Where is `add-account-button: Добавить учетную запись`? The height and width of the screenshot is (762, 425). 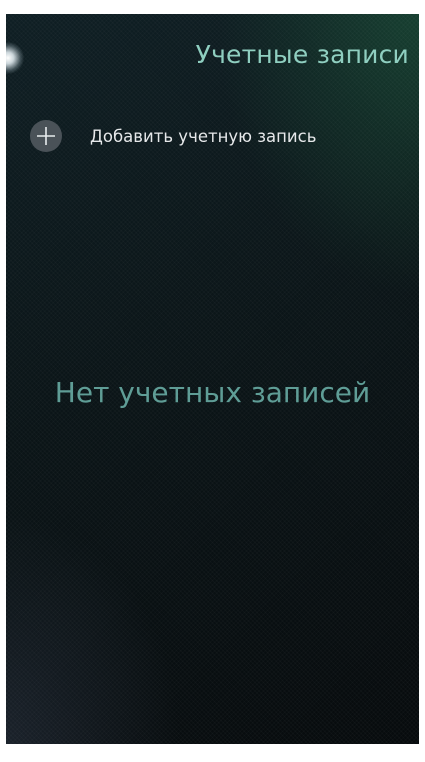
add-account-button: Добавить учетную запись is located at coordinates (173, 136).